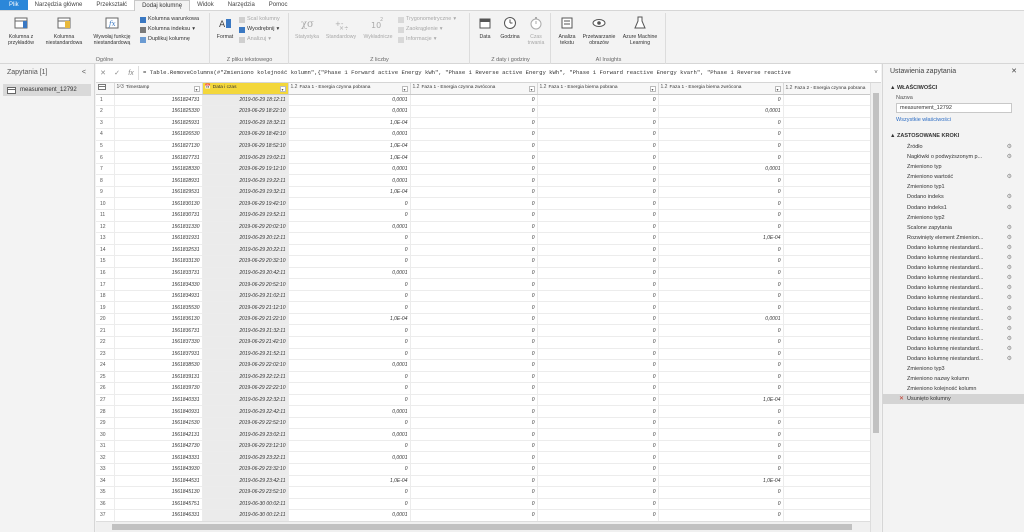 Image resolution: width=1024 pixels, height=532 pixels. What do you see at coordinates (953, 167) in the screenshot?
I see `applied-step: Zmieniono typ` at bounding box center [953, 167].